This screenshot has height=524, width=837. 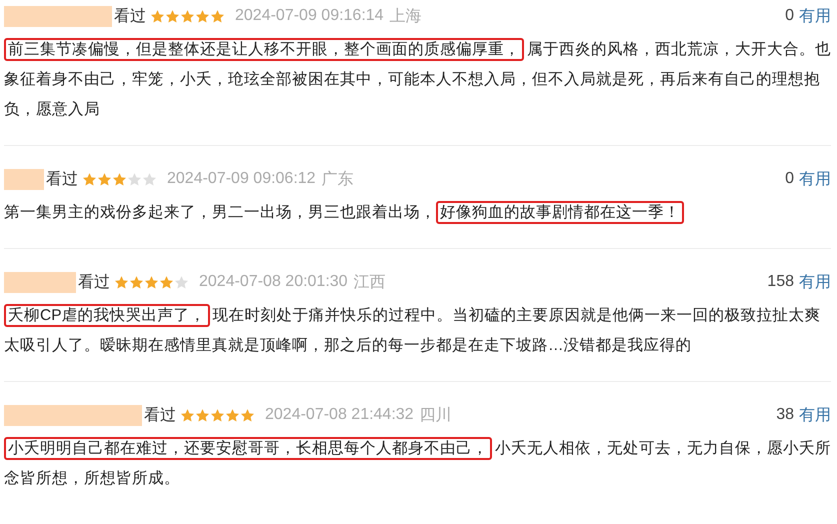 What do you see at coordinates (417, 331) in the screenshot?
I see `review-text: 夭柳CP虐的我快哭出声了， 现在时刻处于痛并快乐的过程中。当初磕的主要原因就是他俩一来一回的极致拉扯太爽太吸引人了。暧昧期在感情里真就是顶峰啊，那之后的每一步都是在走下坡路…没错都是我应得的` at bounding box center [417, 331].